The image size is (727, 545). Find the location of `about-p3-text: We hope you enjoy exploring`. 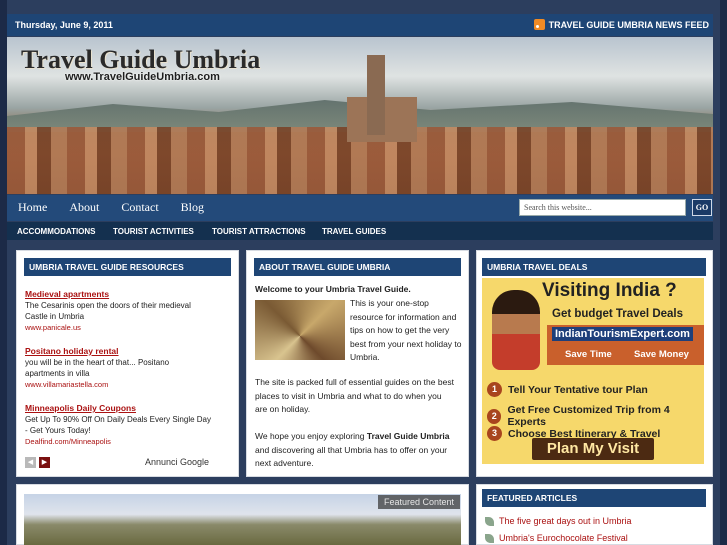

about-p3-text: We hope you enjoy exploring is located at coordinates (311, 436).